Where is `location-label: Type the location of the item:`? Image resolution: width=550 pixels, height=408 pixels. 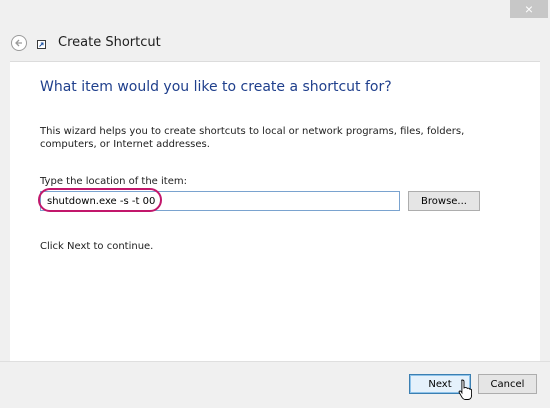 location-label: Type the location of the item: is located at coordinates (113, 181).